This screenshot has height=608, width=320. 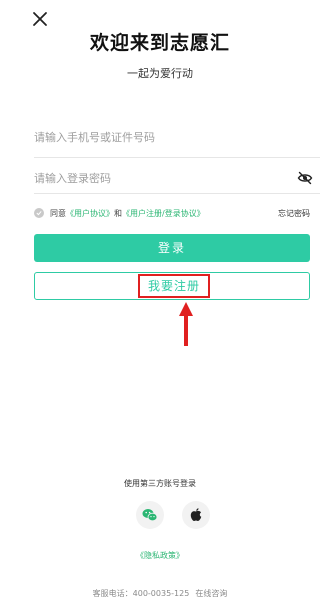 I want to click on third-party-login-label: 使用第三方账号登录, so click(x=160, y=483).